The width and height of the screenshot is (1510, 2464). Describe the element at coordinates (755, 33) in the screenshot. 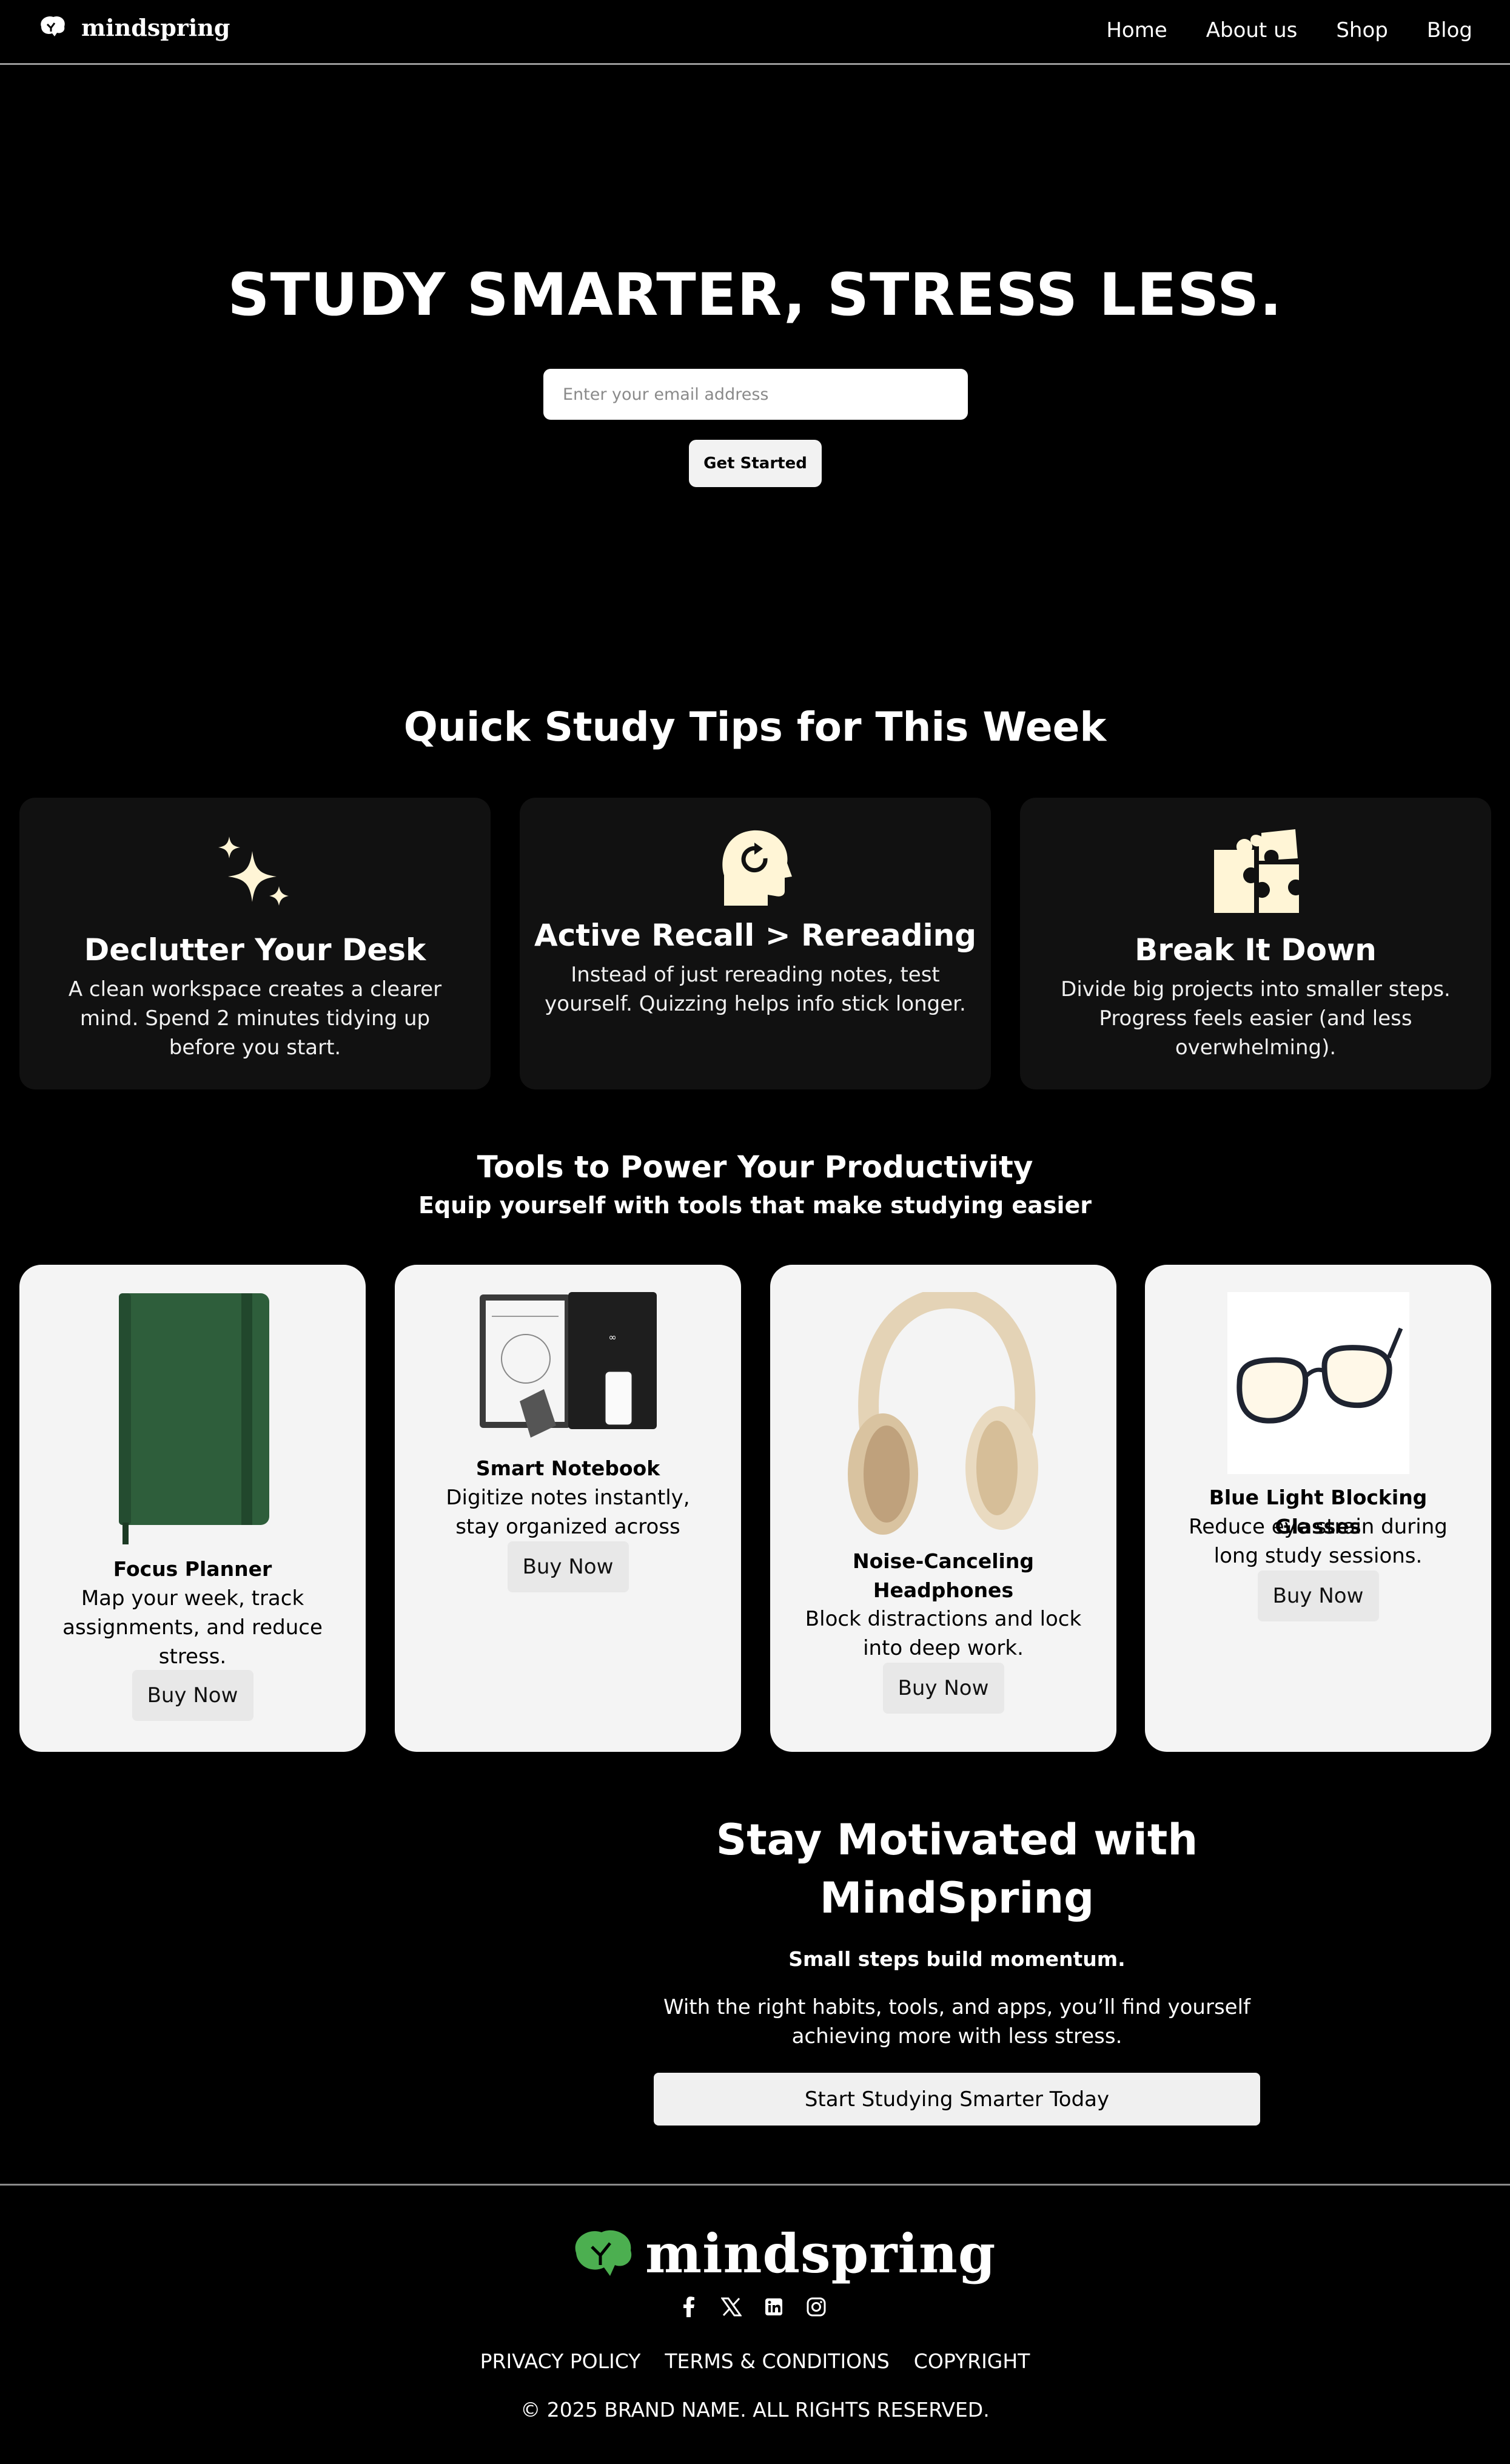

I see `top-nav: mindspring Home About us Shop Blog` at that location.